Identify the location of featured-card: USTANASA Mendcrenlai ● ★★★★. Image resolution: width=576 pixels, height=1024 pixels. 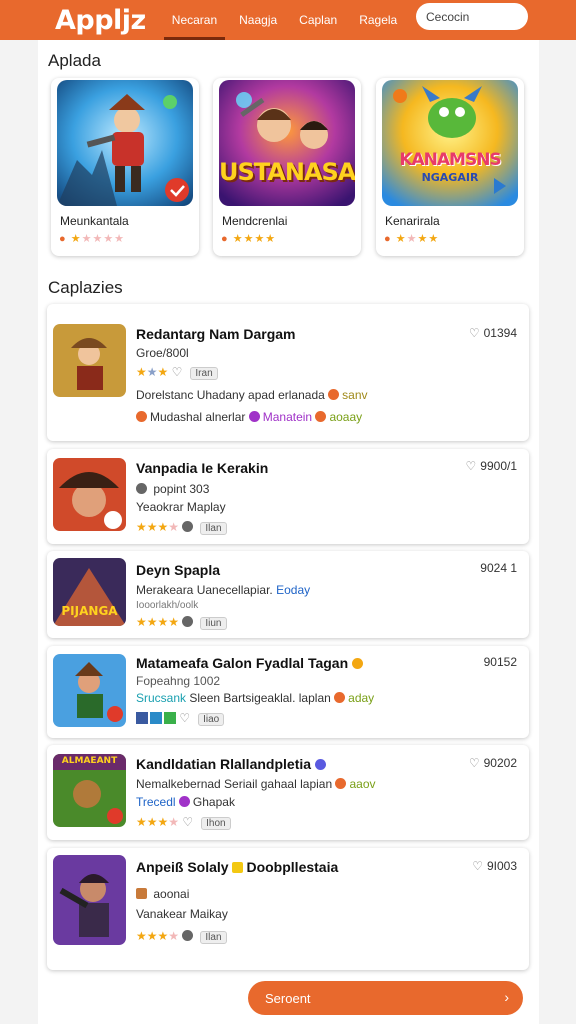
(287, 167).